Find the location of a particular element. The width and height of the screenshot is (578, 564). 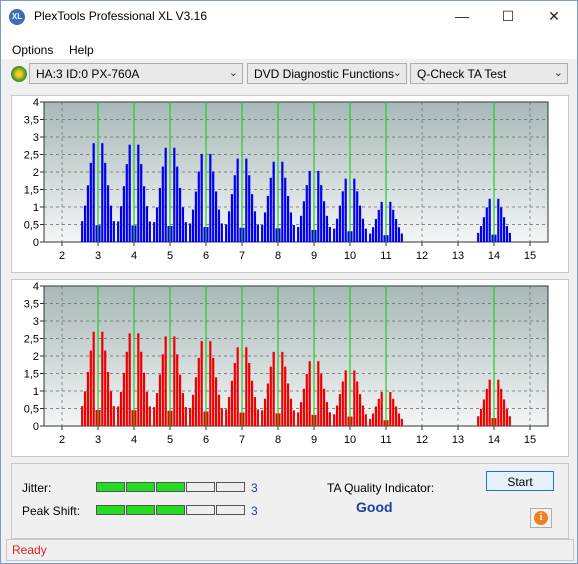

test-select: Q-Check TA Test ⌄ is located at coordinates (489, 73).